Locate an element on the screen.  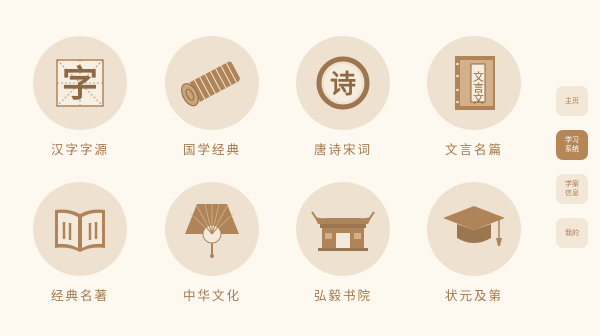
side-nav-label: 我的 is located at coordinates (572, 232).